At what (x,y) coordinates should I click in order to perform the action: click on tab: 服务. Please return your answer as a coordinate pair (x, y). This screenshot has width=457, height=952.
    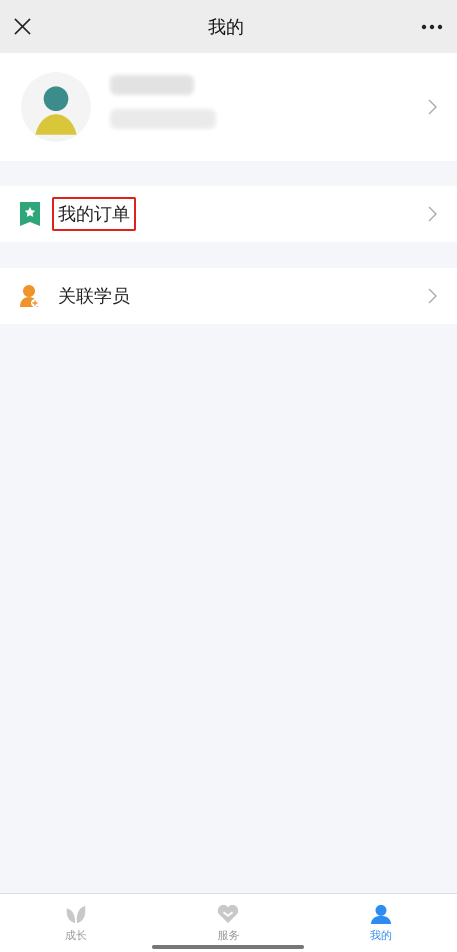
    Looking at the image, I should click on (228, 923).